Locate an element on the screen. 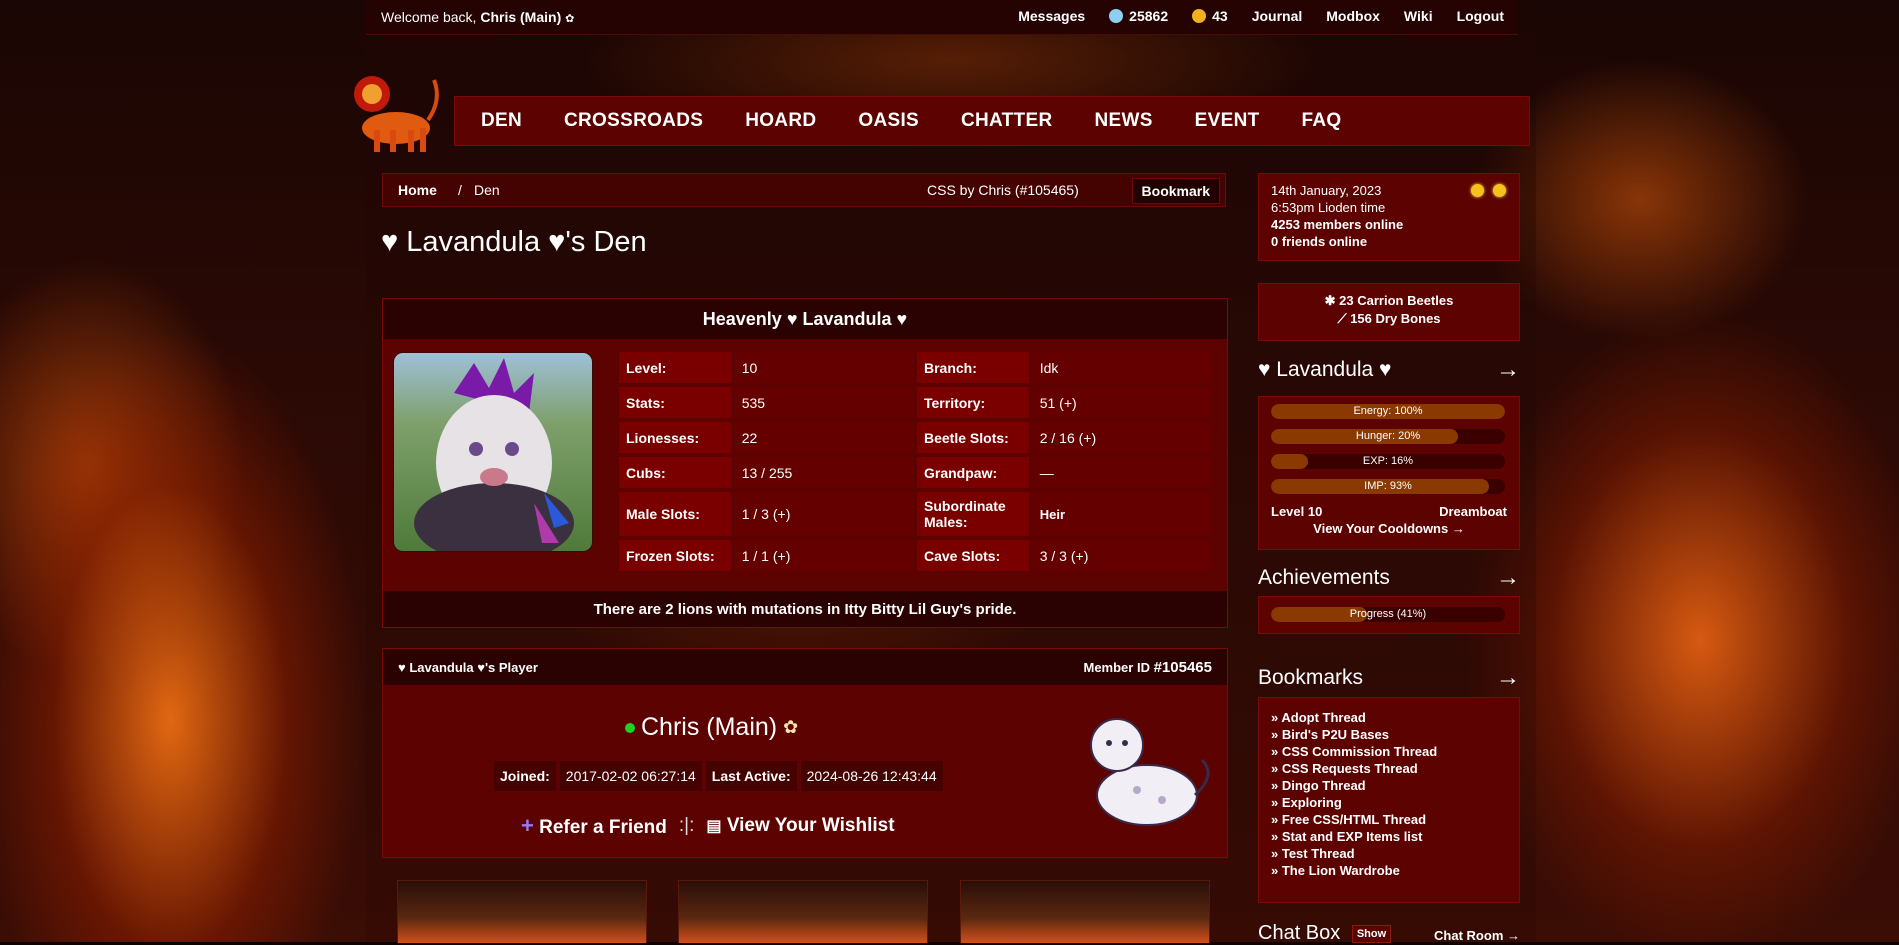  beetles-count: ✱ 23 Carrion Beetles is located at coordinates (1389, 301).